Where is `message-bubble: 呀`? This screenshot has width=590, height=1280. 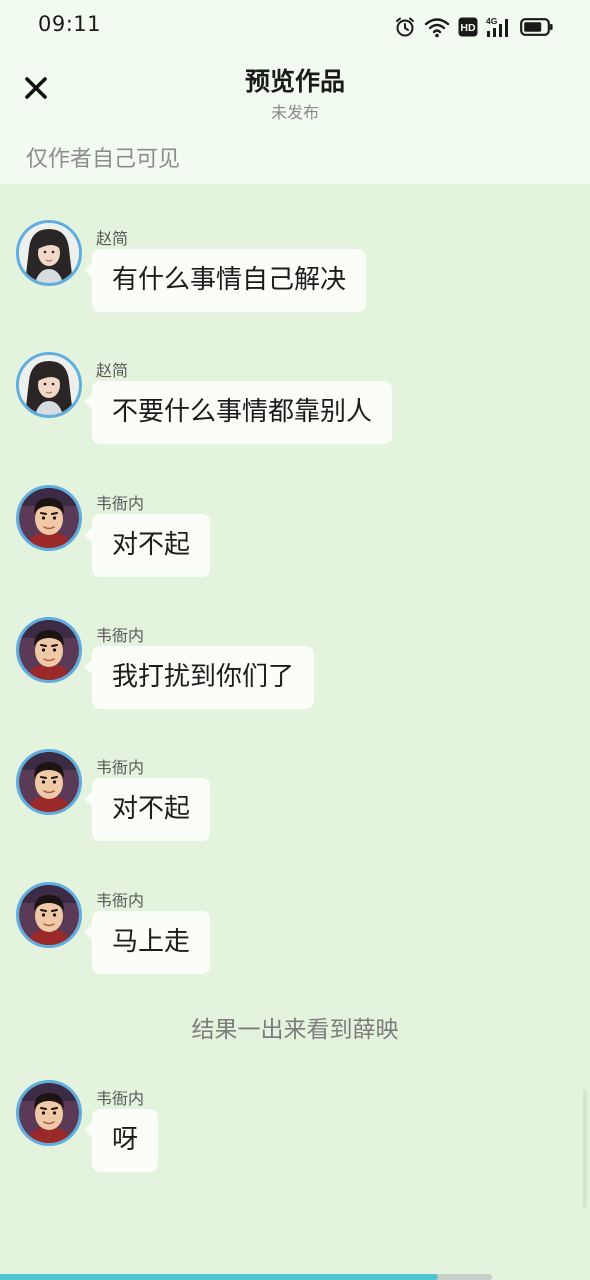
message-bubble: 呀 is located at coordinates (121, 1140).